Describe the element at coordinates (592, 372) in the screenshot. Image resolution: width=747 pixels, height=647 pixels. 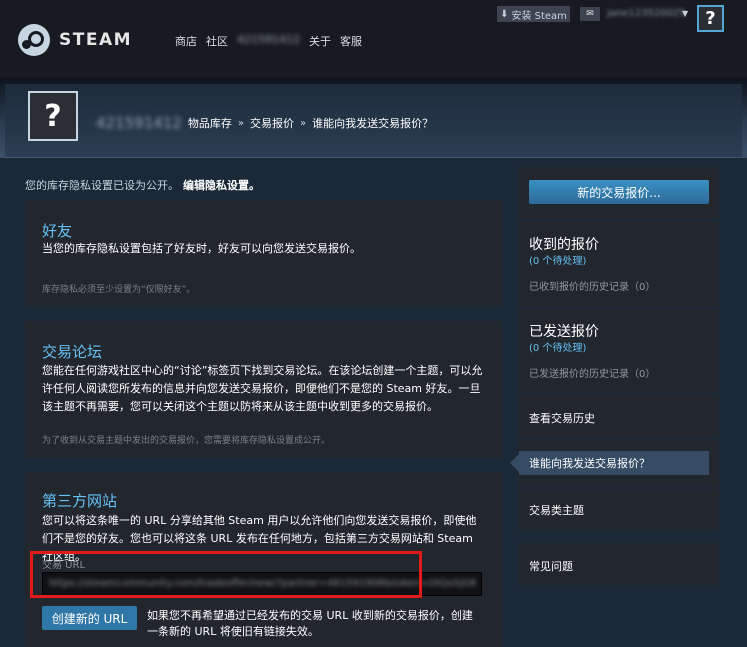
I see `sent-history-link: 已发送报价的历史记录（0）` at that location.